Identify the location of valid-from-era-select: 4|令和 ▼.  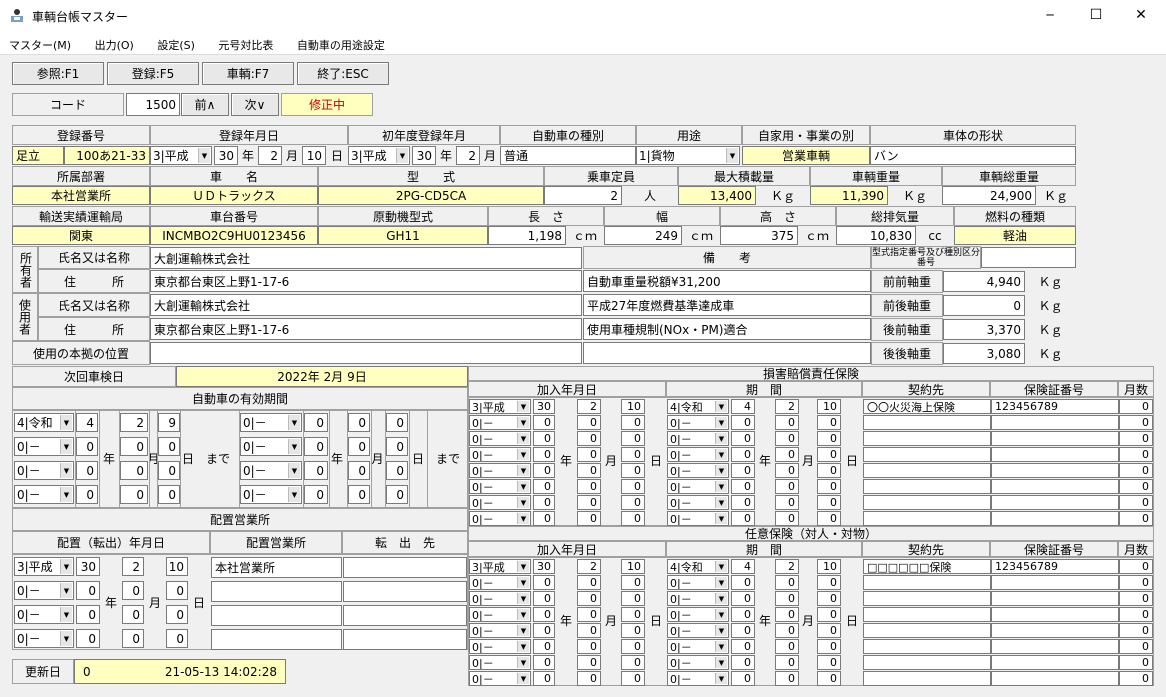
(44, 422).